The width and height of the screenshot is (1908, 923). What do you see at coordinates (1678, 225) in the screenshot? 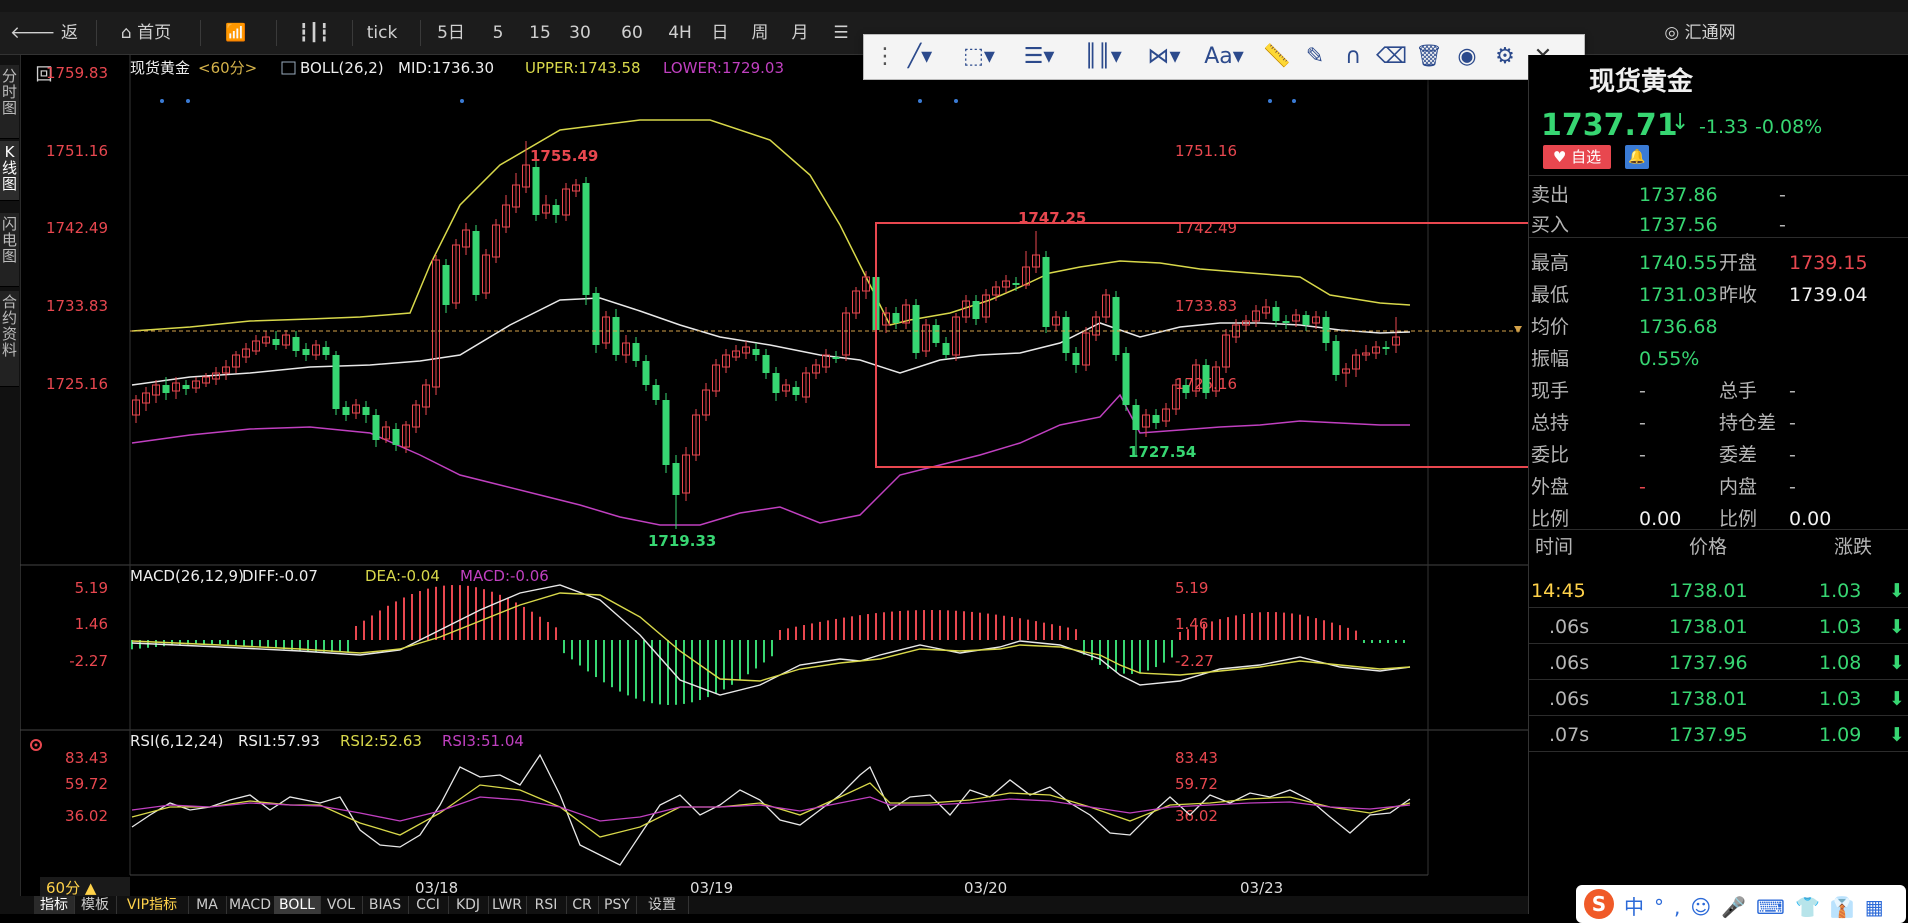
I see `quote-row-value: 1737.56` at bounding box center [1678, 225].